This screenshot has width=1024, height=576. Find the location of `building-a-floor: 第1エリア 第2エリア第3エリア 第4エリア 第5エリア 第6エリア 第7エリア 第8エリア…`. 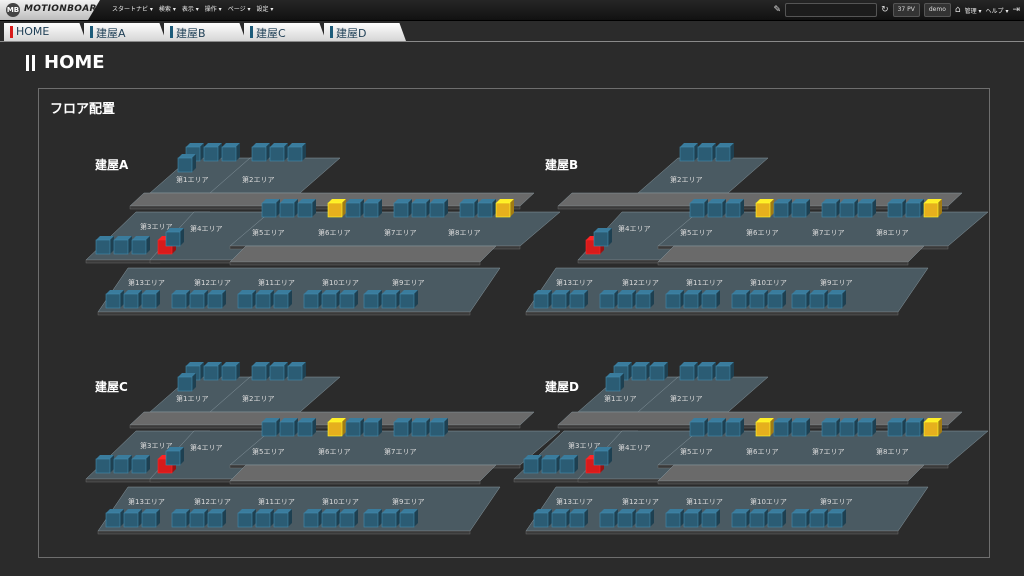

building-a-floor: 第1エリア 第2エリア第3エリア 第4エリア 第5エリア 第6エリア 第7エリア 第8エリア… is located at coordinates (323, 229).